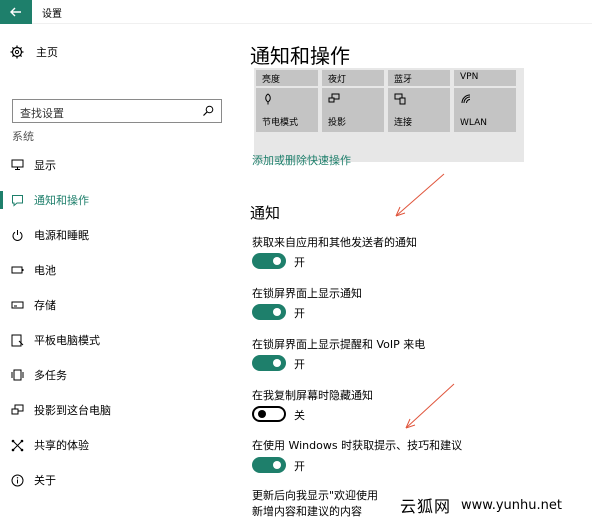  Describe the element at coordinates (45, 270) in the screenshot. I see `sidebar-item-label: 电池` at that location.